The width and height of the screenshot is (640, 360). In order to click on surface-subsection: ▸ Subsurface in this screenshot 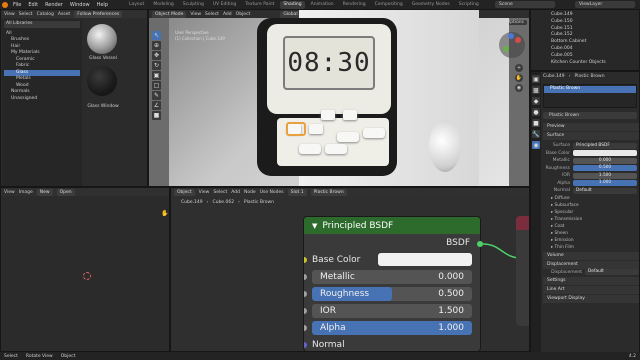, I will do `click(591, 205)`.